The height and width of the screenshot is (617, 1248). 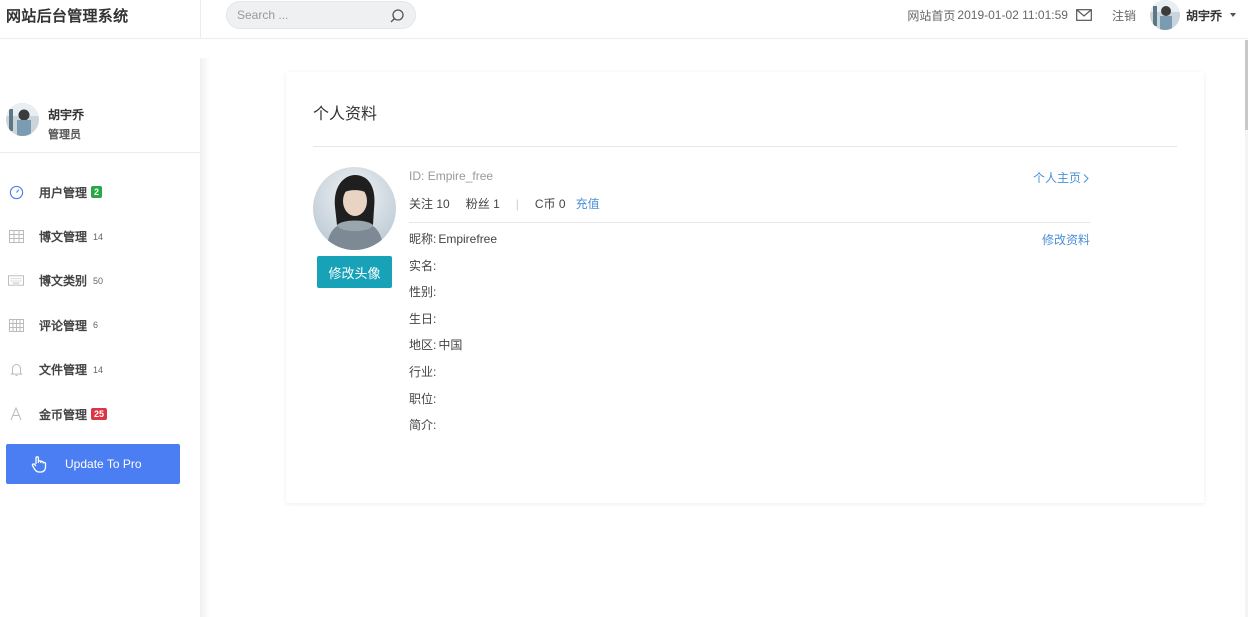 I want to click on sidebar-item-categories: 博文类别 50, so click(x=100, y=281).